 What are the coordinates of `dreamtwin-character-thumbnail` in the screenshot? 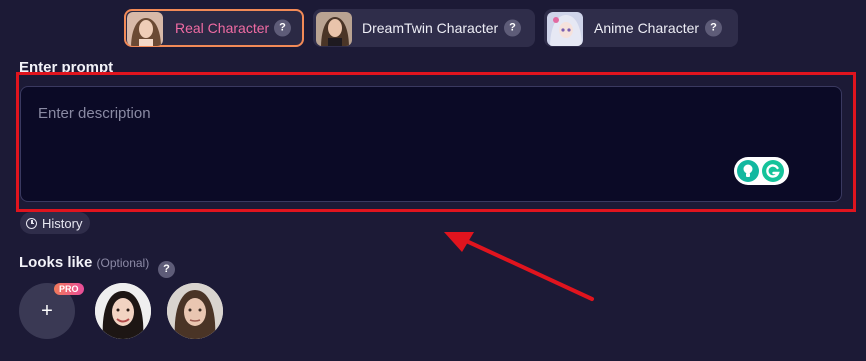 It's located at (334, 29).